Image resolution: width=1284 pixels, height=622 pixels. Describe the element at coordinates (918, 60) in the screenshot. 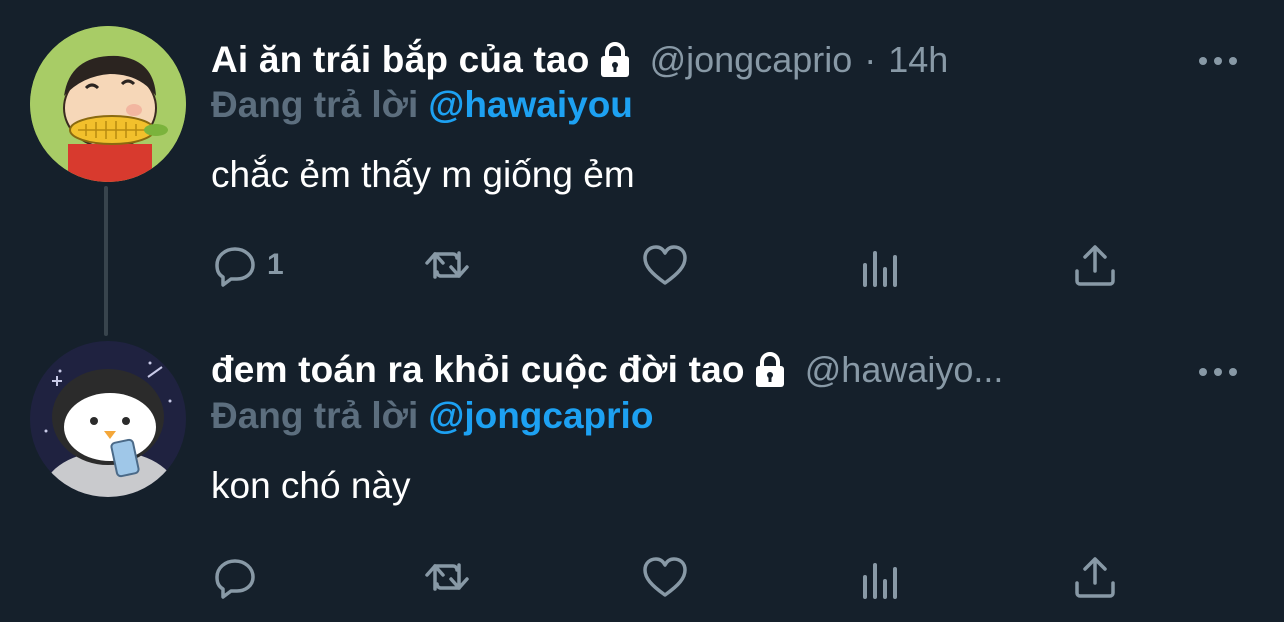

I see `timestamp: 14h` at that location.